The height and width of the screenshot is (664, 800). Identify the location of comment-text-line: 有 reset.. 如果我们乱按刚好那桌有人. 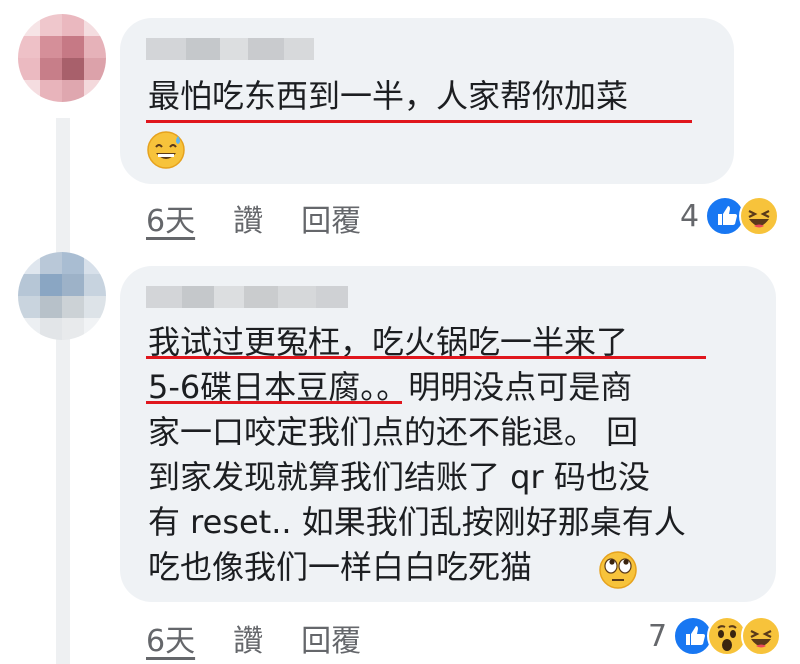
(417, 522).